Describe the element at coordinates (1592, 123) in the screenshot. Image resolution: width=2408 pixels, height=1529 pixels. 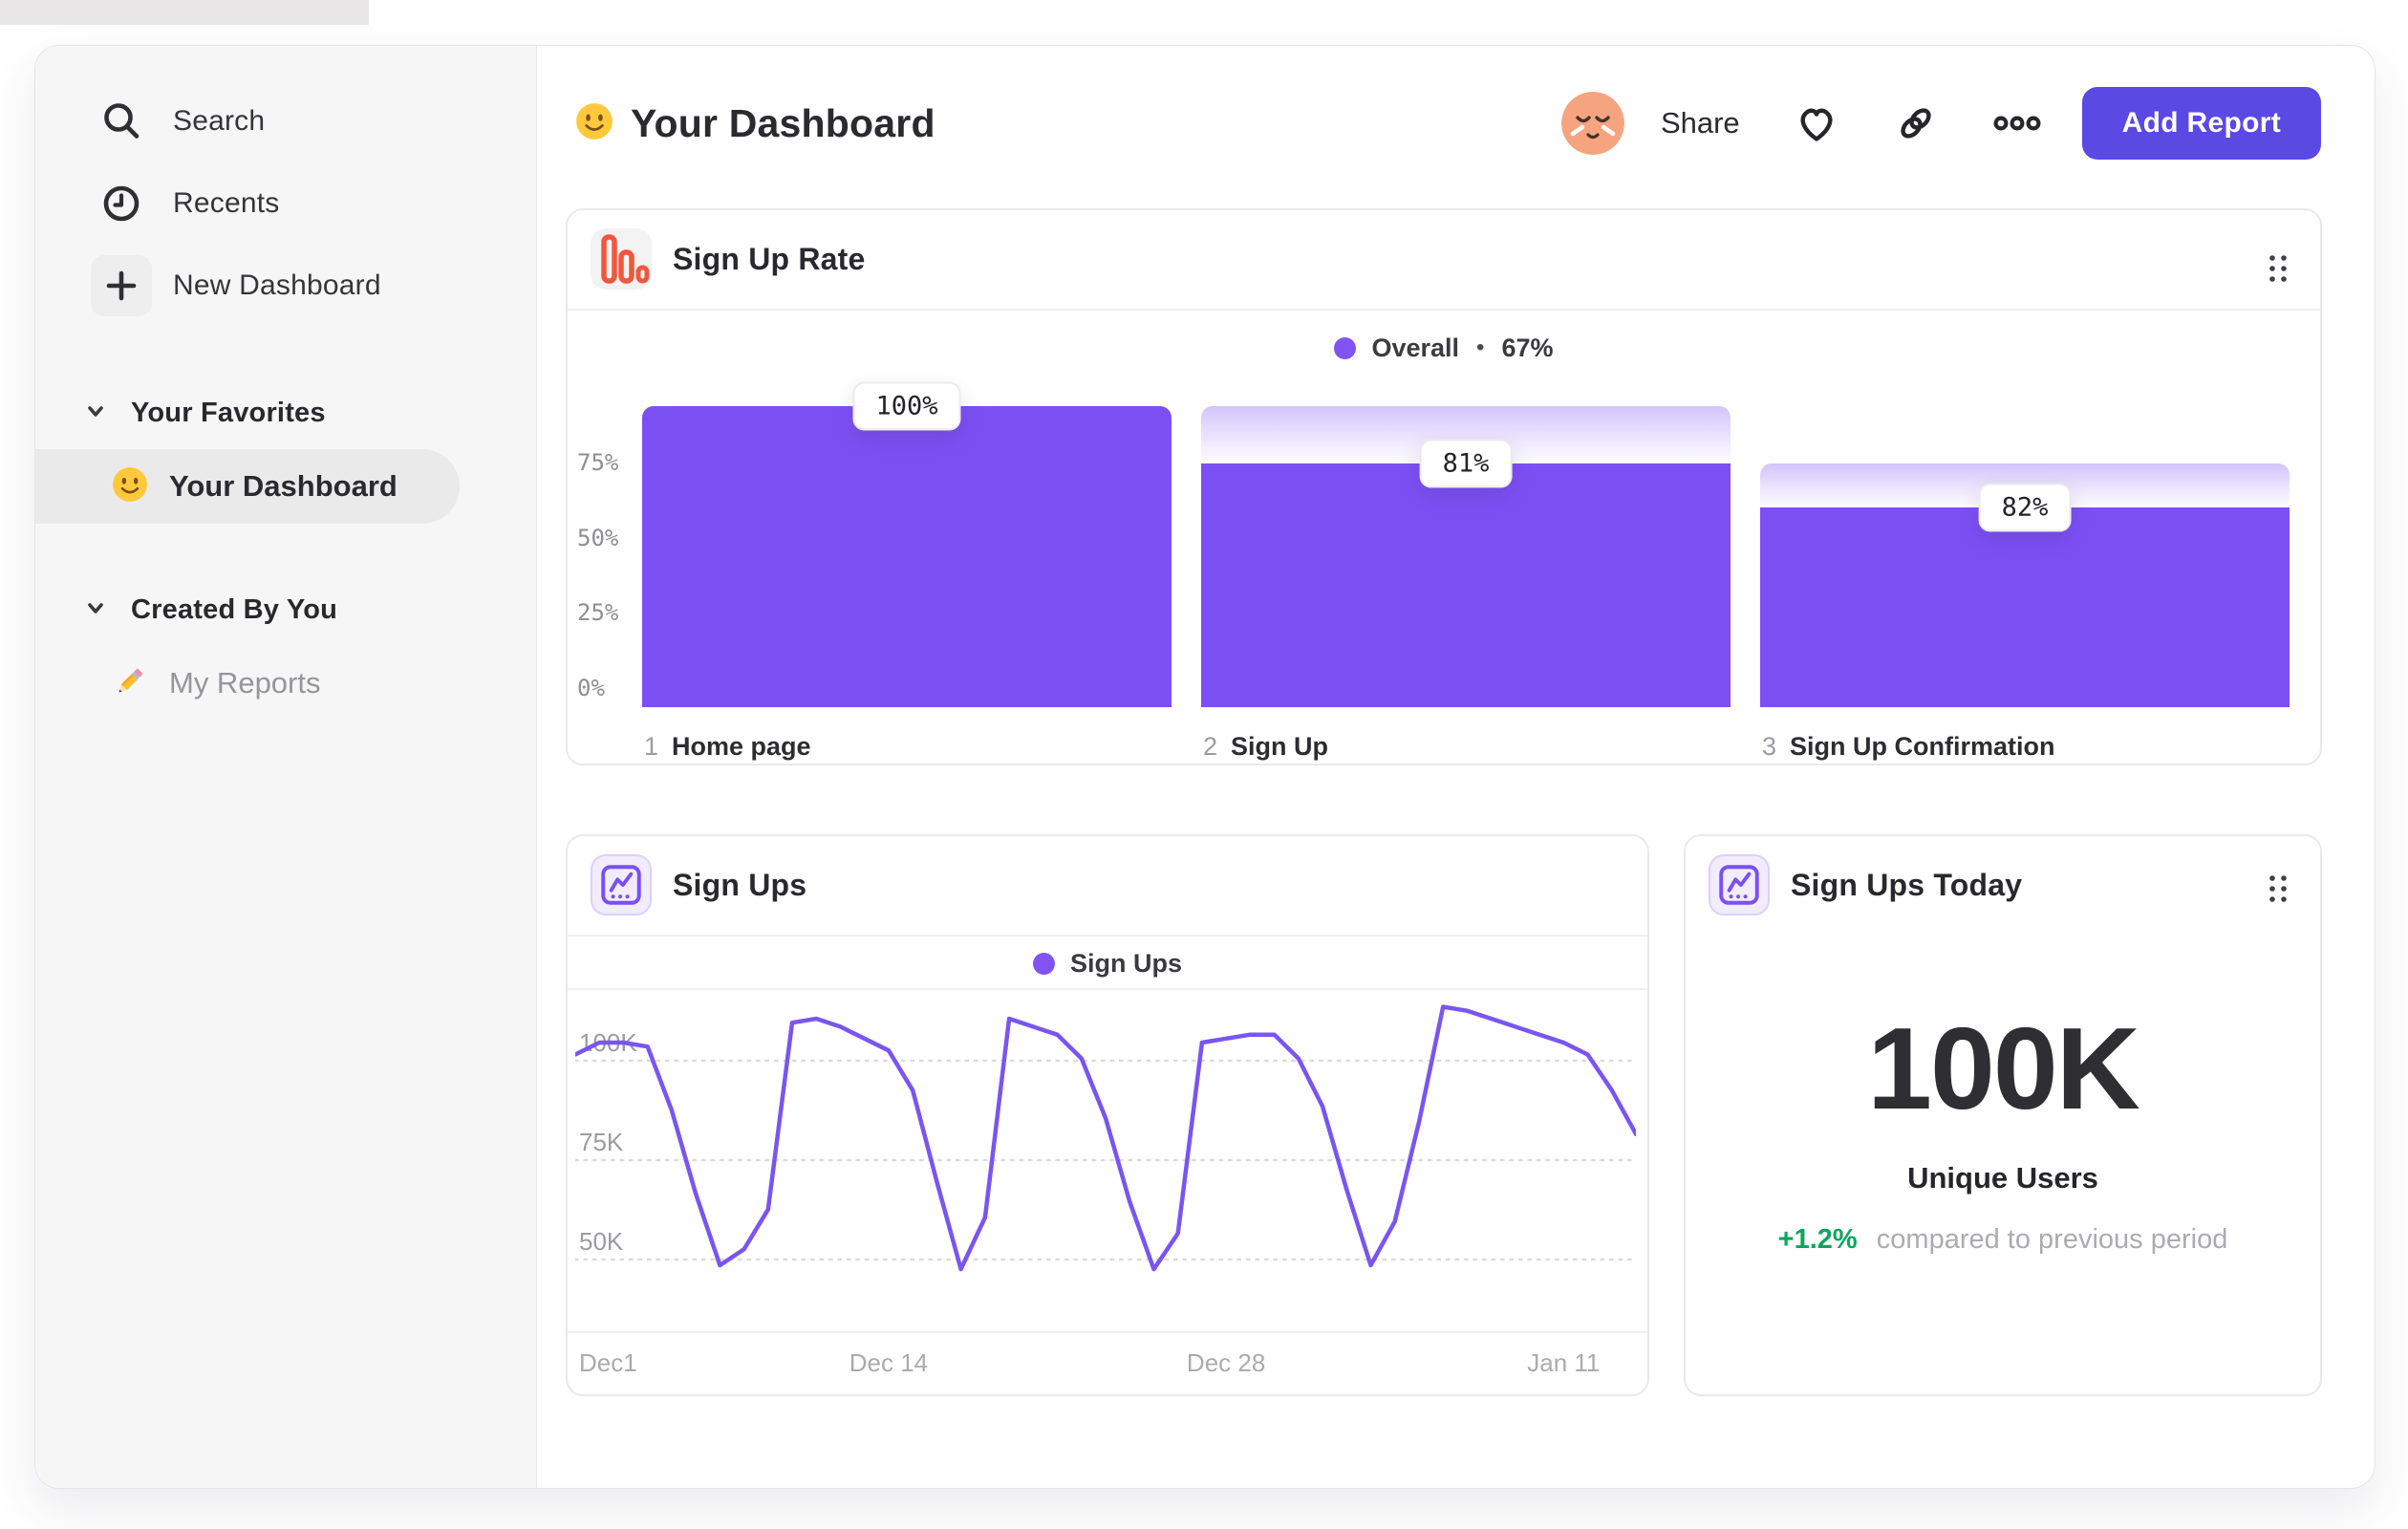
I see `avatar` at that location.